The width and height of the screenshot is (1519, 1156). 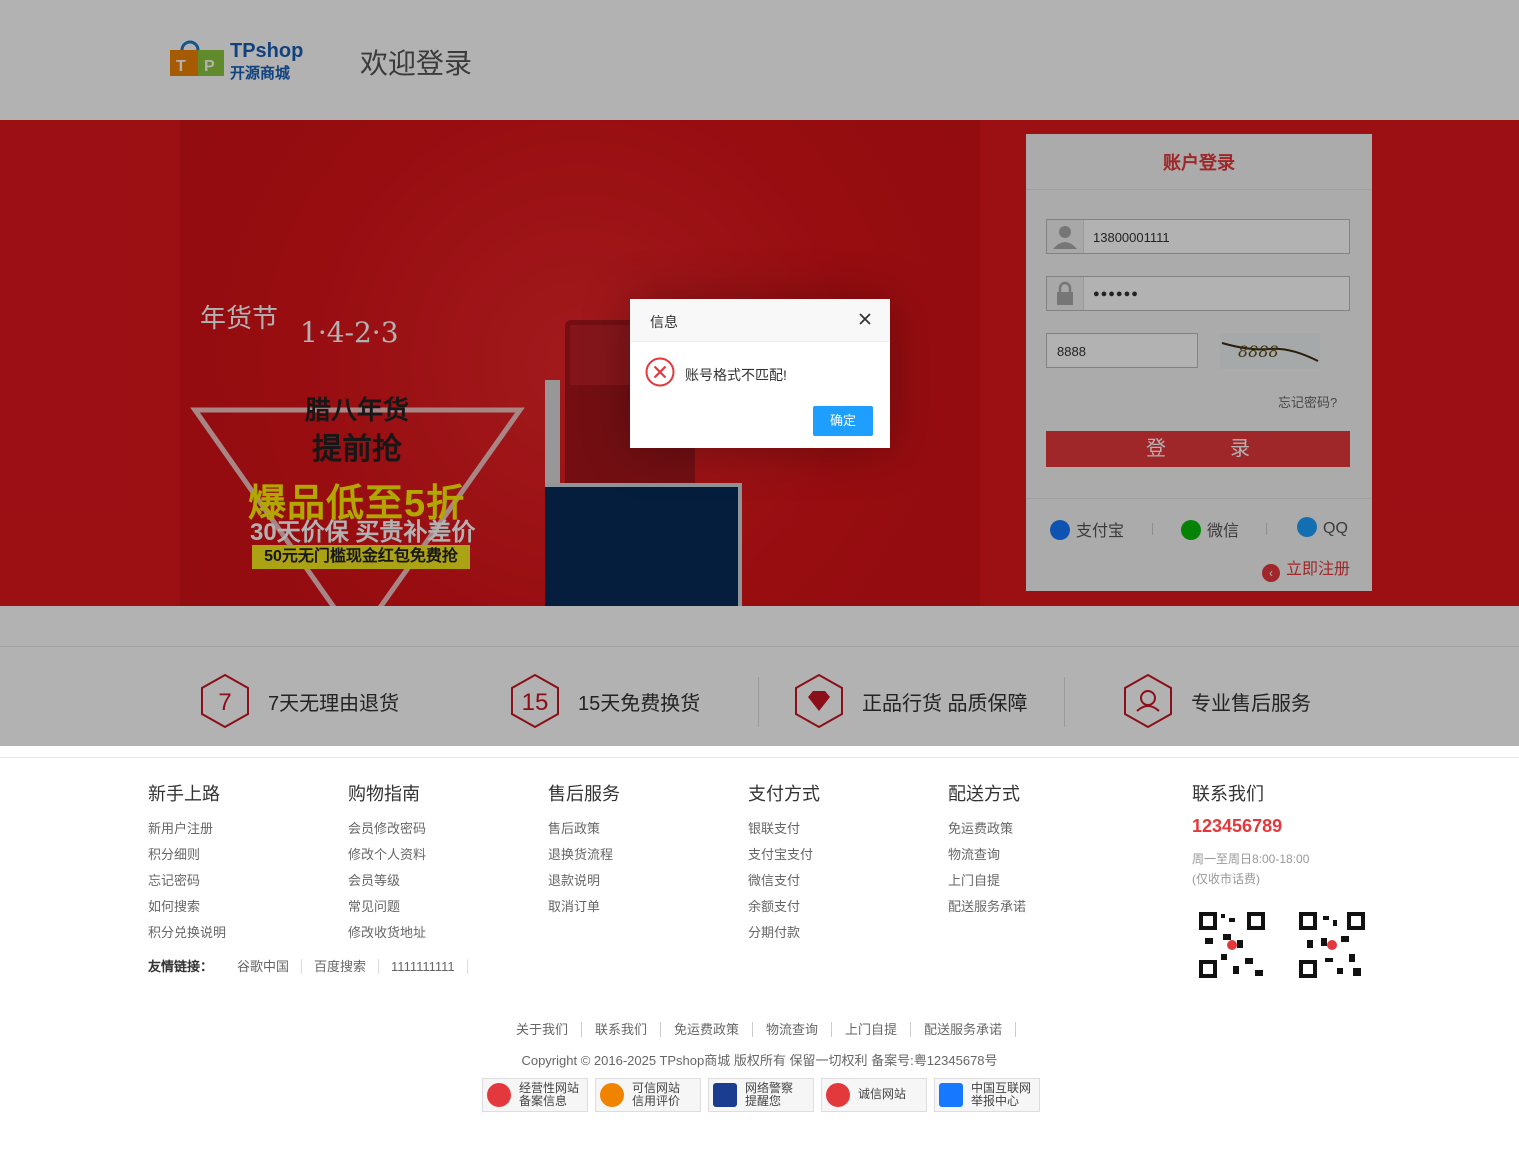 What do you see at coordinates (987, 829) in the screenshot?
I see `footer-link: 免运费政策` at bounding box center [987, 829].